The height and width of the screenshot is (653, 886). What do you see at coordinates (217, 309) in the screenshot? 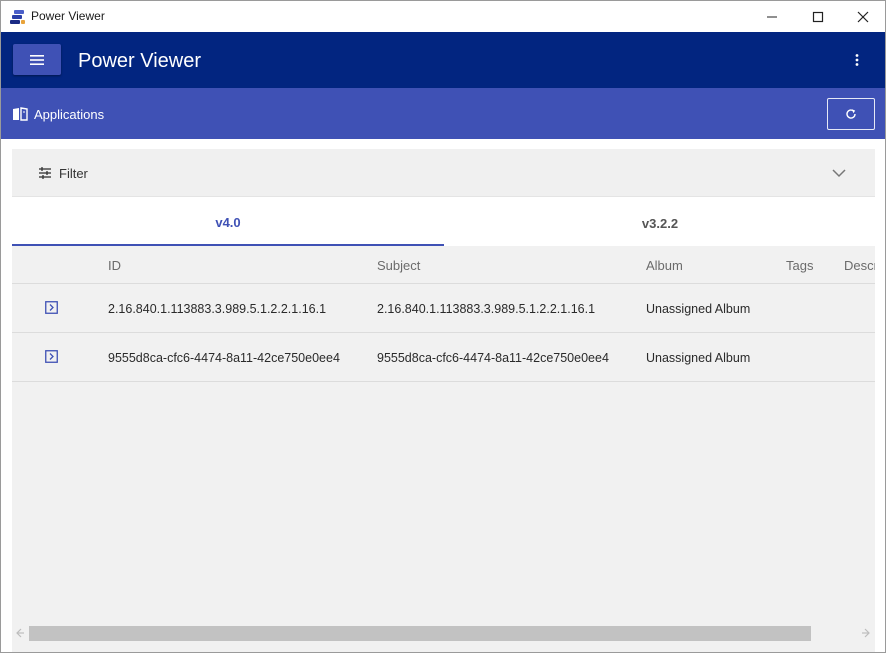
I see `cell-id: 2.16.840.1.113883.3.989.5.1.2.2.1.16.1` at bounding box center [217, 309].